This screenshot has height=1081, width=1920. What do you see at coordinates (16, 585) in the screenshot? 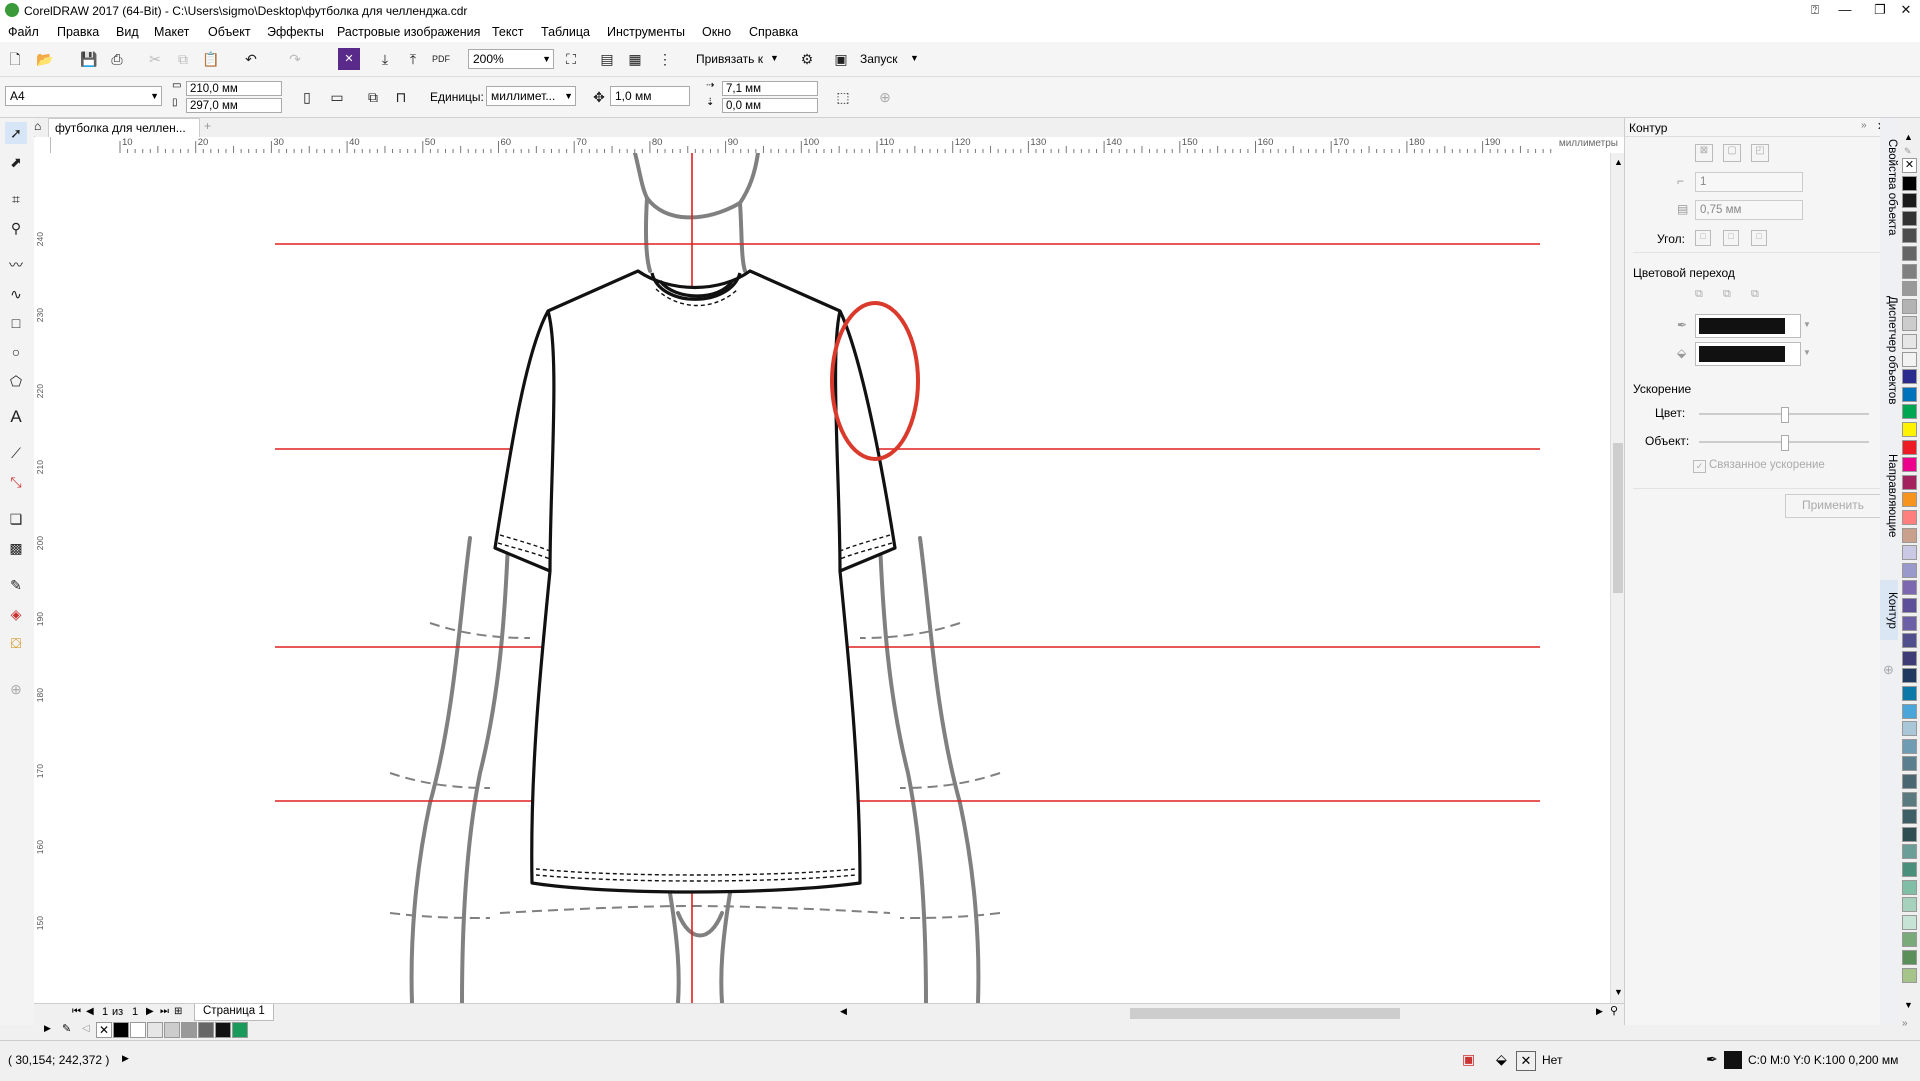
I see `eyedropper-icon: ✎` at bounding box center [16, 585].